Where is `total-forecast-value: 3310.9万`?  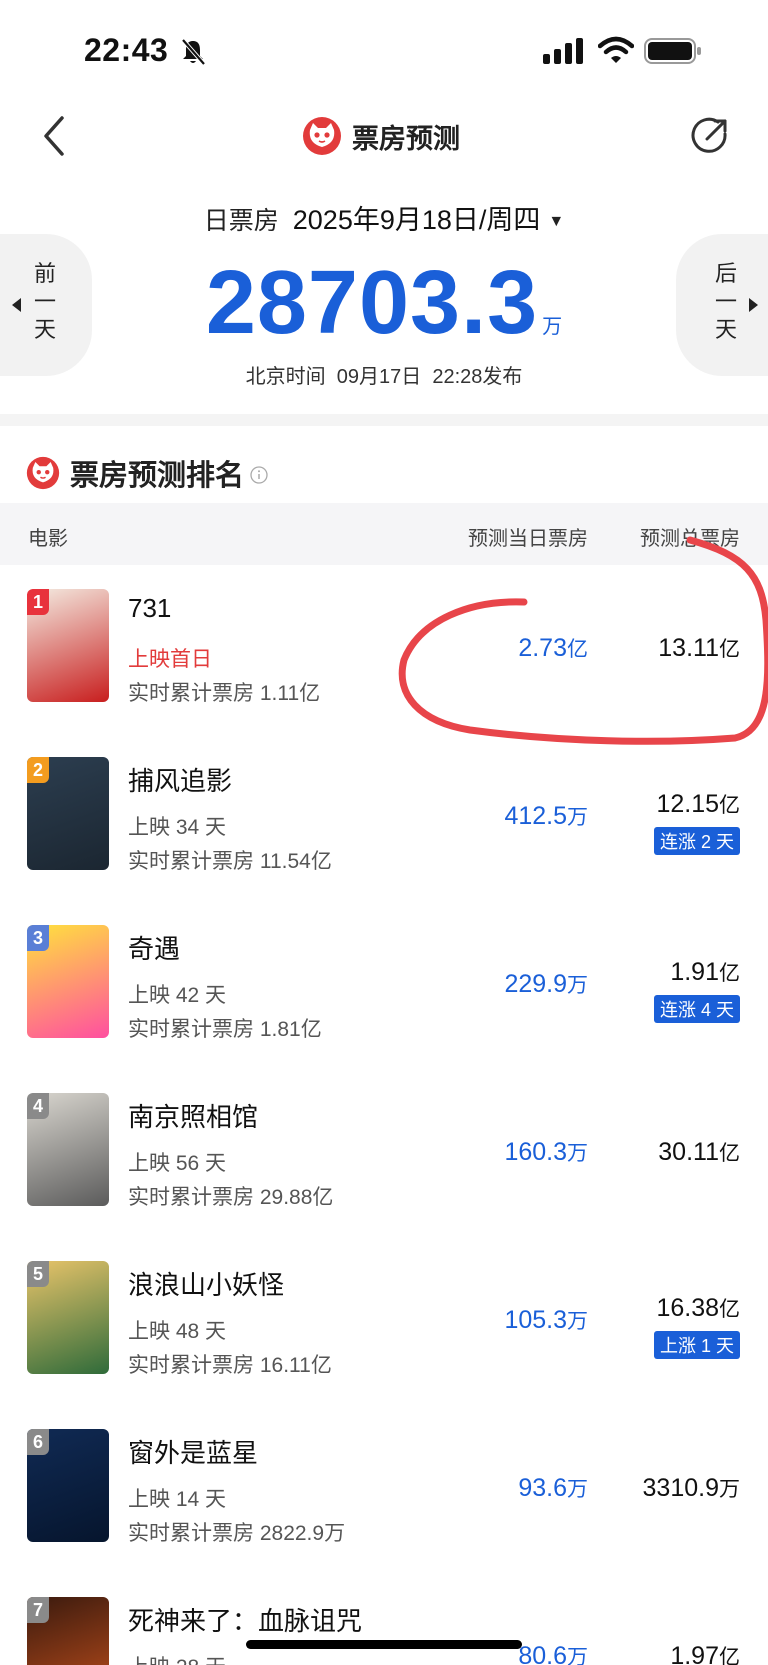
total-forecast-value: 3310.9万 is located at coordinates (691, 1488).